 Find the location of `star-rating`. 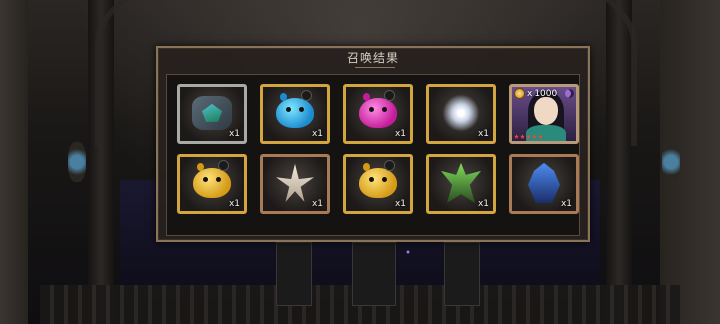

star-rating is located at coordinates (528, 136).